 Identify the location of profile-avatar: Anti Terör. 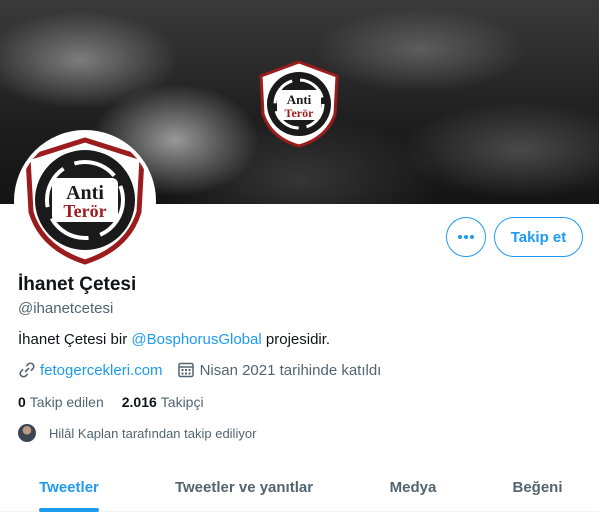
(85, 201).